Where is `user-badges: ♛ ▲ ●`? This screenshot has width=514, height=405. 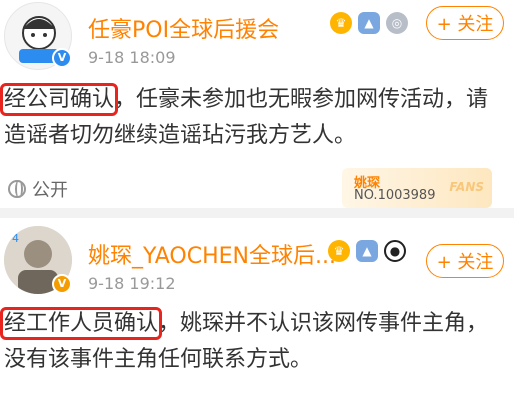 user-badges: ♛ ▲ ● is located at coordinates (367, 251).